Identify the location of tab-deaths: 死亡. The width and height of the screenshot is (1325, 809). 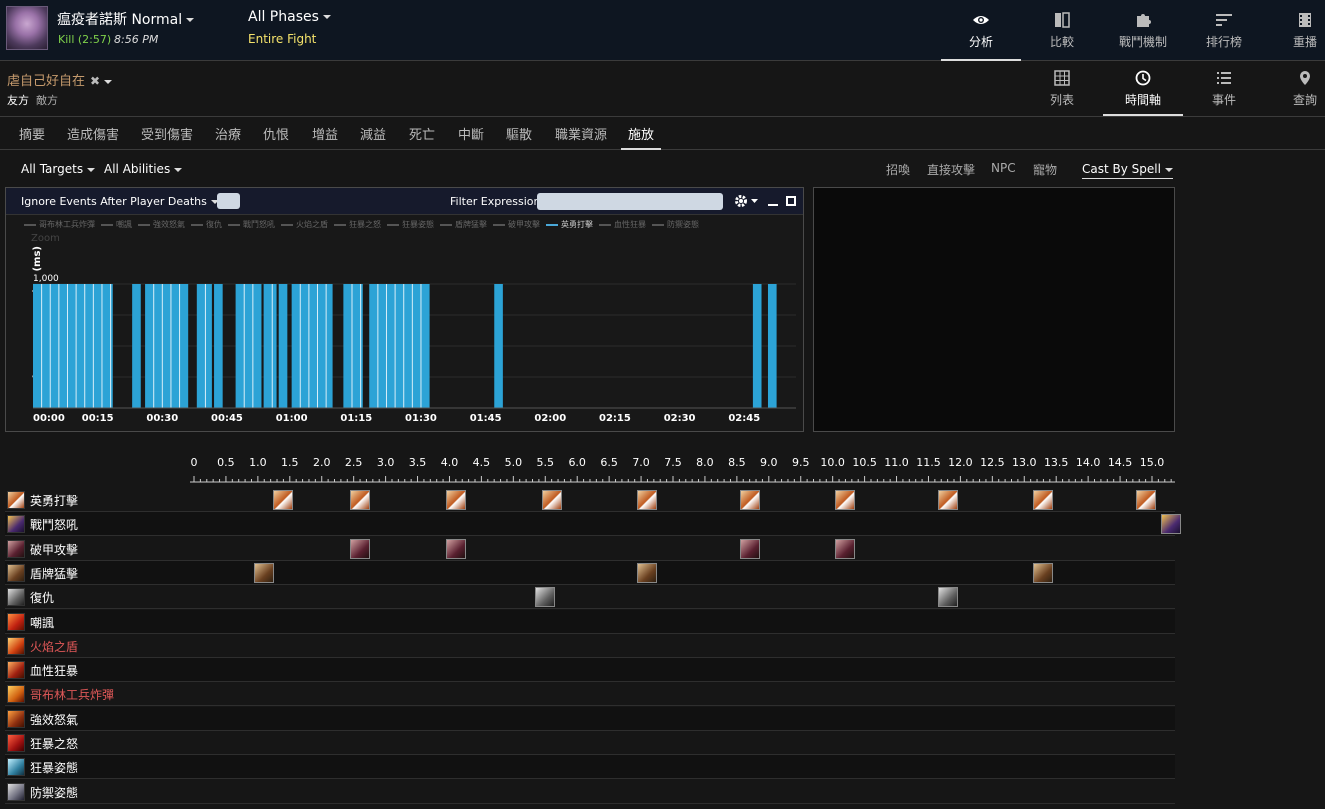
(422, 137).